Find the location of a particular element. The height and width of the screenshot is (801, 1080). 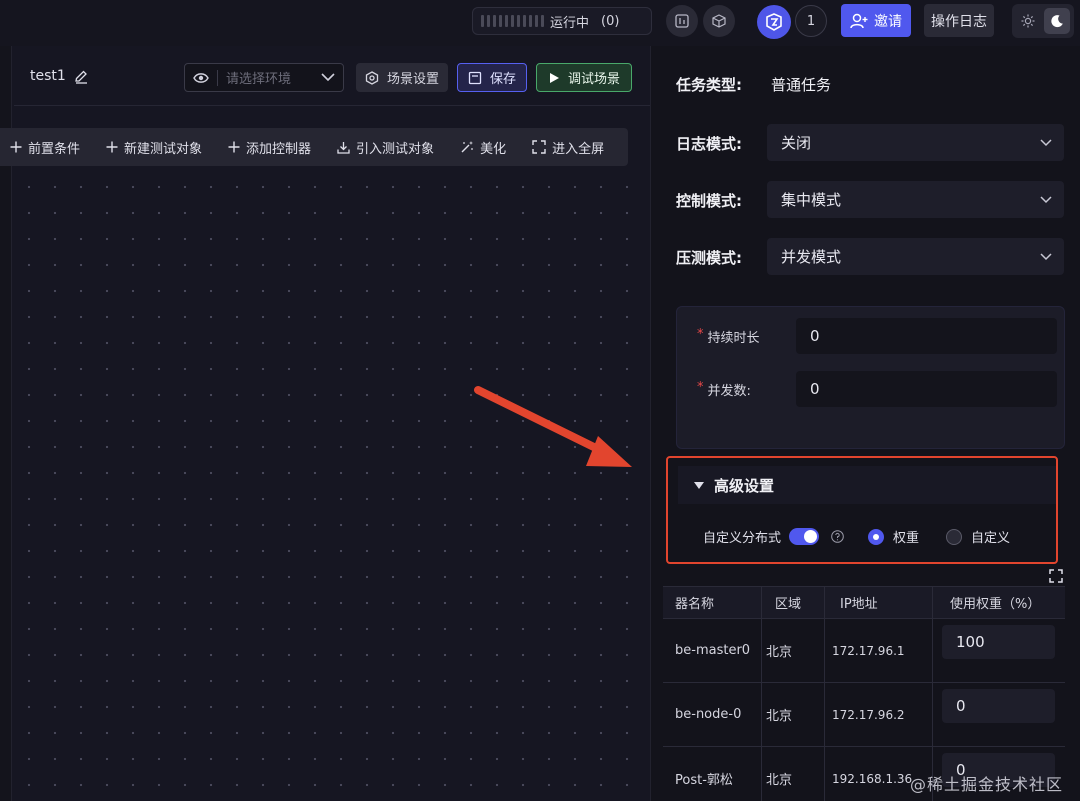

table-header: 器名称 区域 IP地址 使用权重（%） is located at coordinates (864, 603).